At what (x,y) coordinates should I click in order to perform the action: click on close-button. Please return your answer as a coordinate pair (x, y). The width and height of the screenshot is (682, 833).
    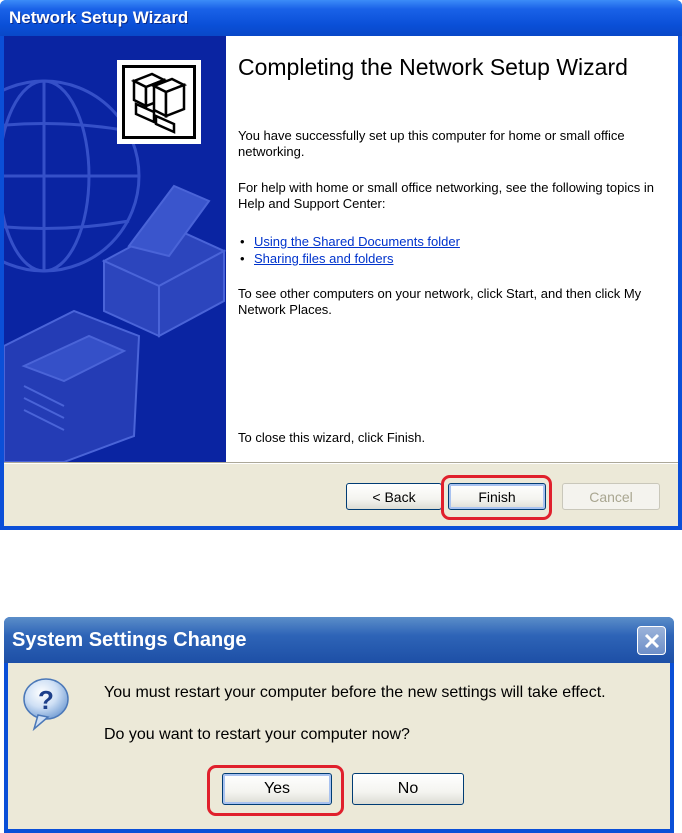
    Looking at the image, I should click on (651, 640).